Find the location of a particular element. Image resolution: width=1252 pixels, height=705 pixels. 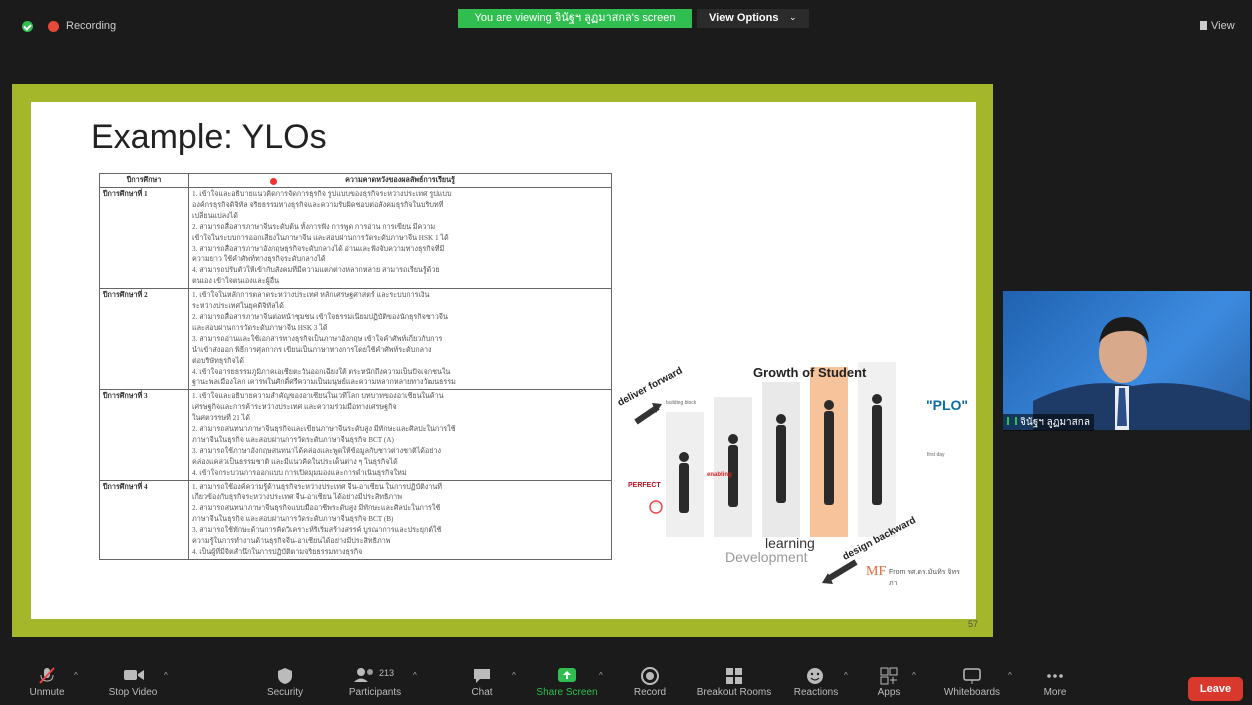

view-options-label: View Options is located at coordinates (744, 18).